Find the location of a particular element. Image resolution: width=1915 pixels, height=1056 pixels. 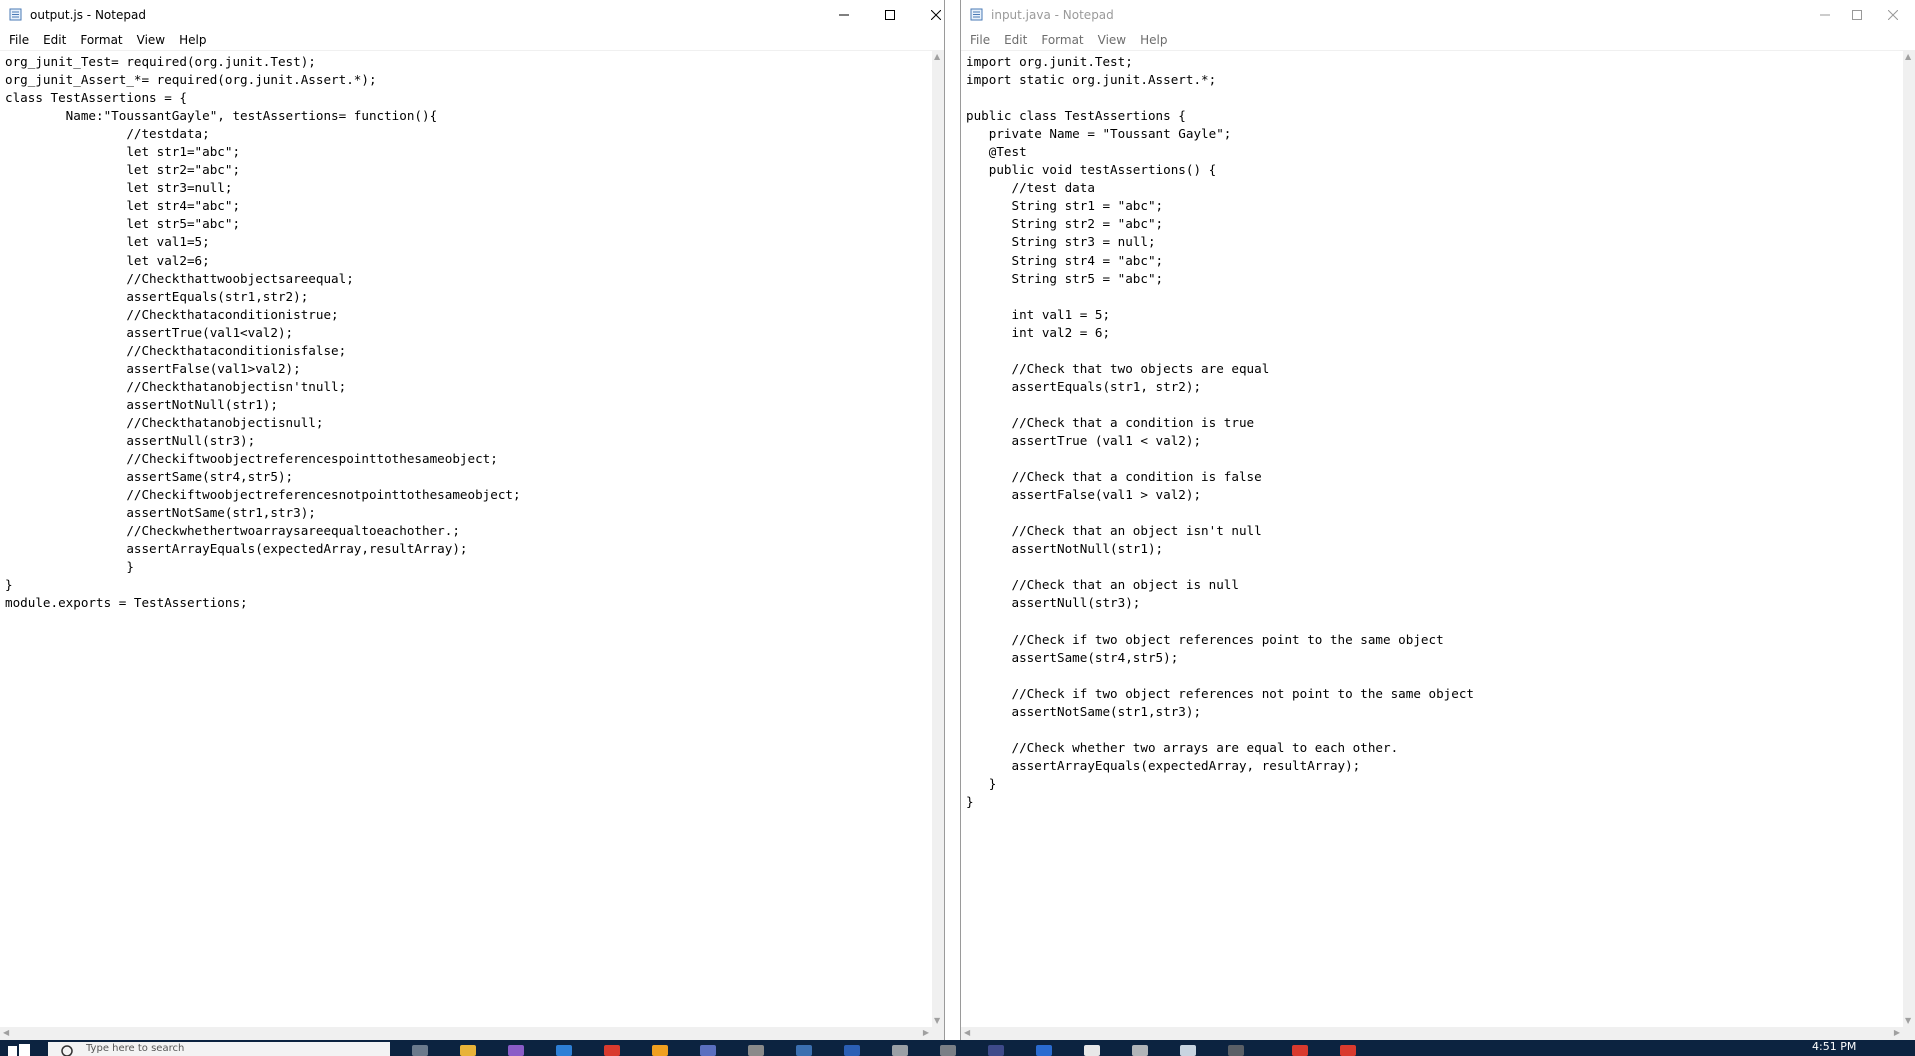

file-explorer-icon is located at coordinates (468, 1050).